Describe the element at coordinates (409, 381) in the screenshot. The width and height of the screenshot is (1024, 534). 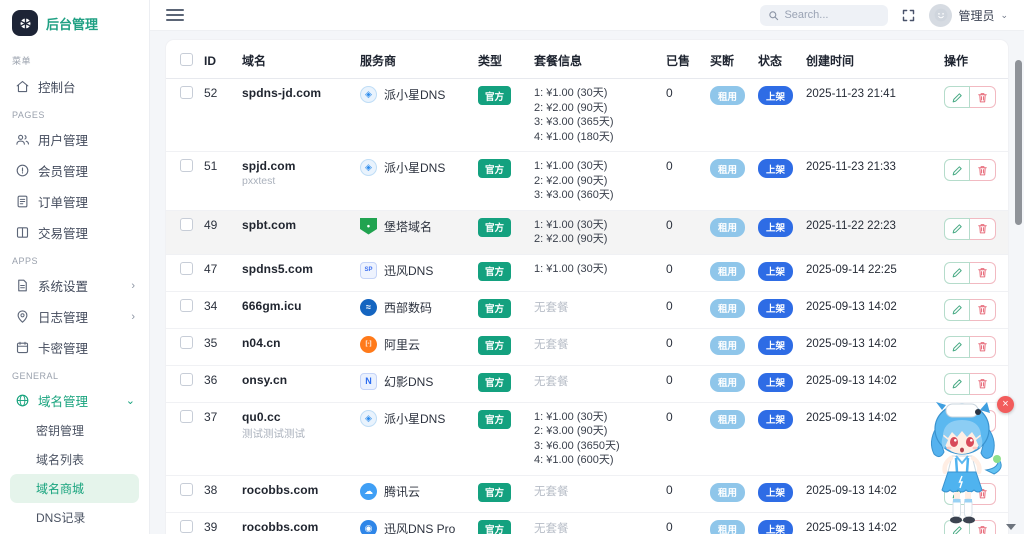
I see `provider-name: 幻影DNS` at that location.